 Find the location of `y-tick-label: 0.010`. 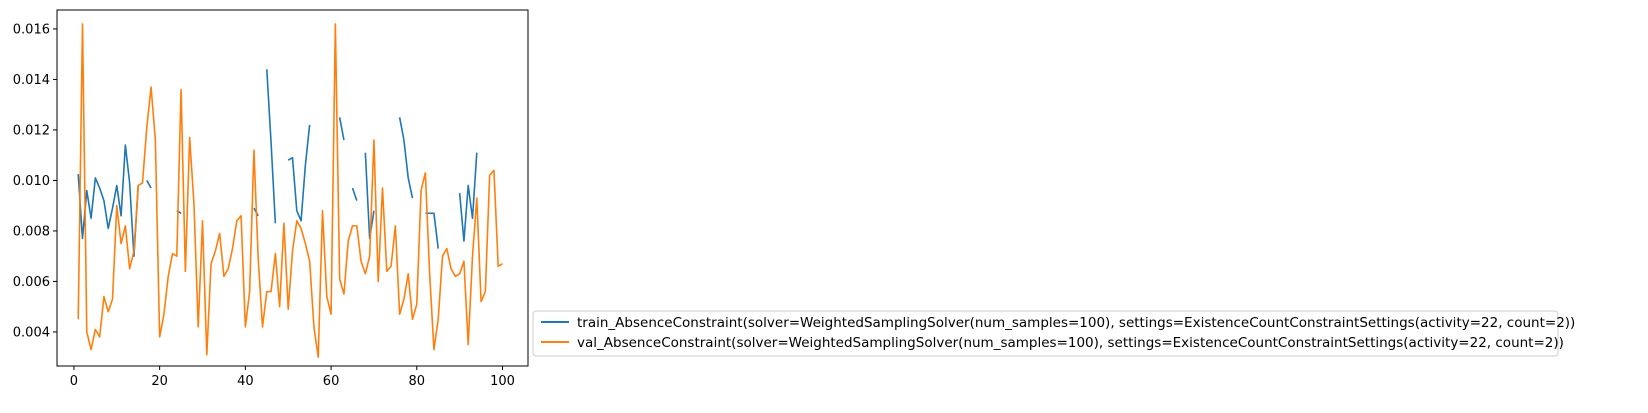

y-tick-label: 0.010 is located at coordinates (31, 181).